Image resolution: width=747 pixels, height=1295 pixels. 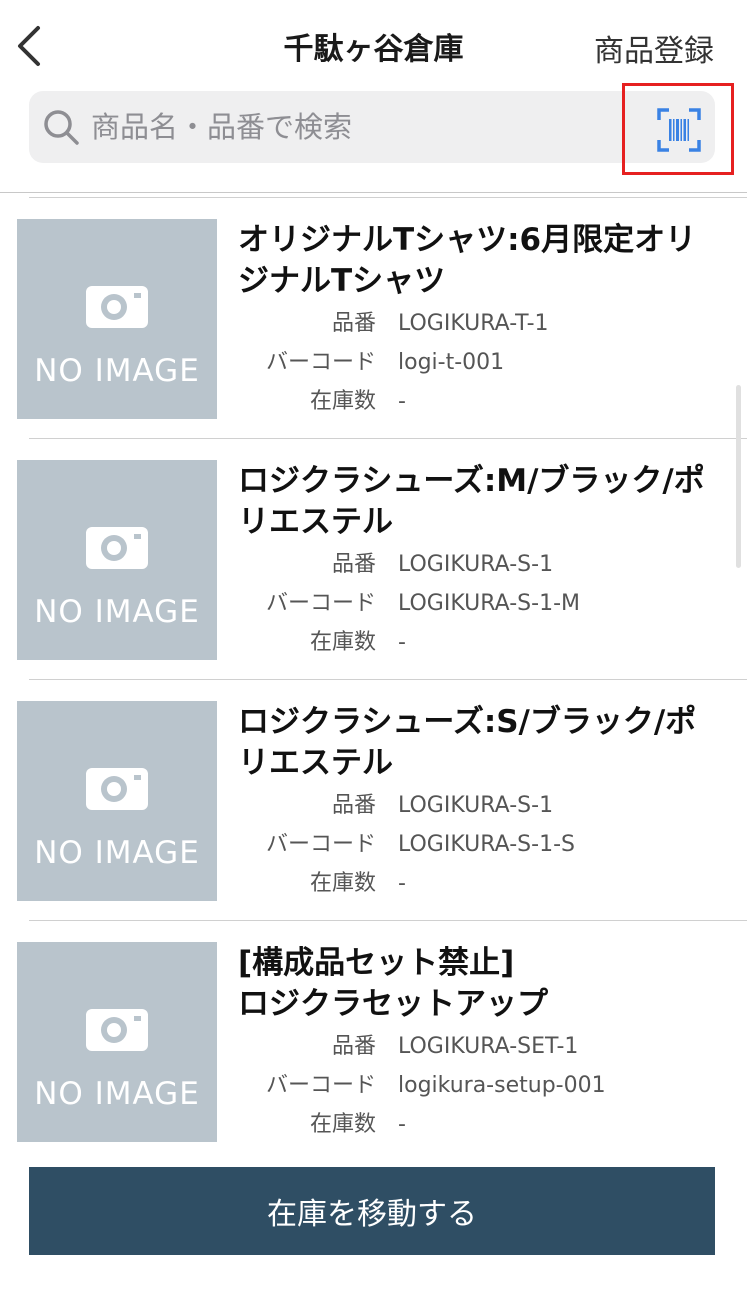 I want to click on product-name: [構成品セット禁止] ロジクラセットアップ, so click(x=393, y=983).